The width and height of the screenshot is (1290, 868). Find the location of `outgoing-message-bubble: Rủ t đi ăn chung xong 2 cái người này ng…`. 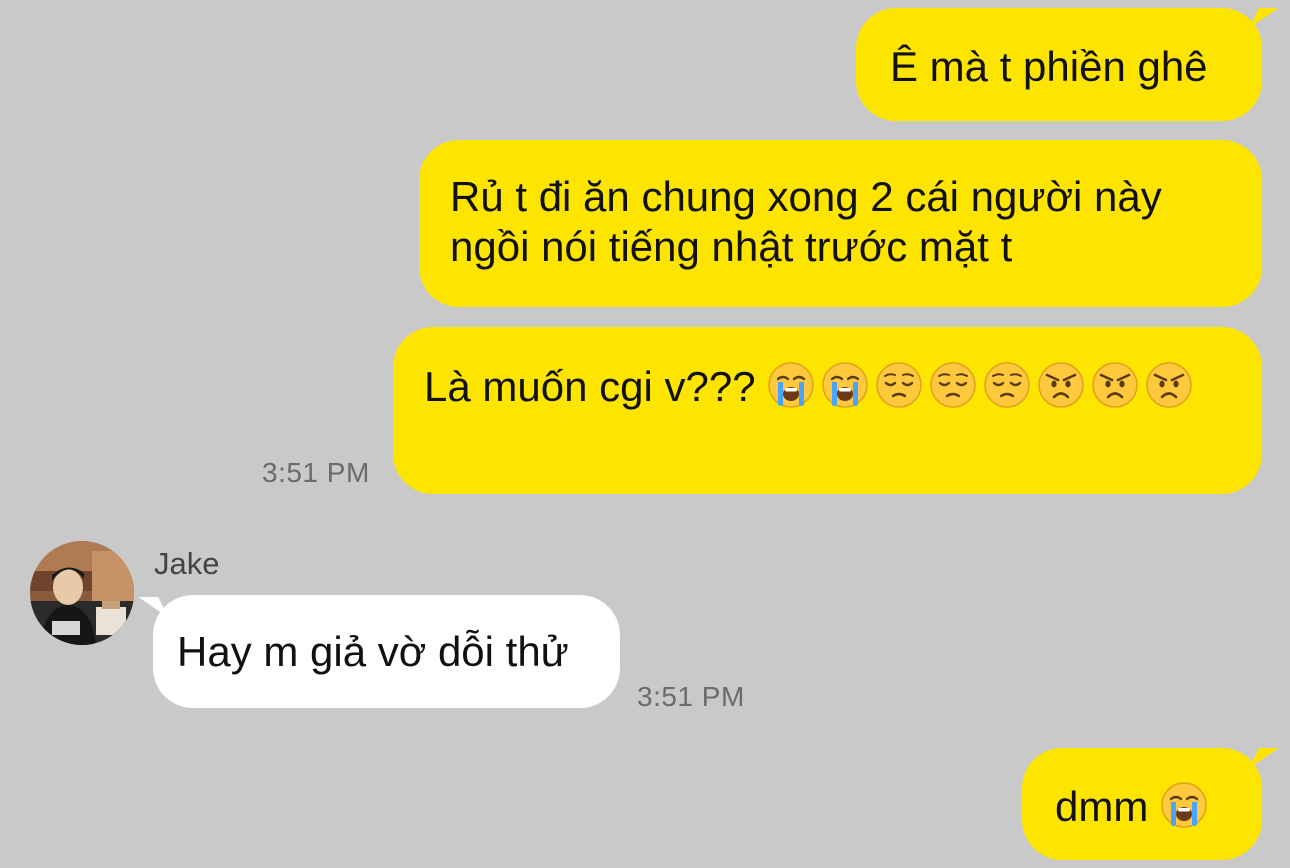

outgoing-message-bubble: Rủ t đi ăn chung xong 2 cái người này ng… is located at coordinates (840, 223).